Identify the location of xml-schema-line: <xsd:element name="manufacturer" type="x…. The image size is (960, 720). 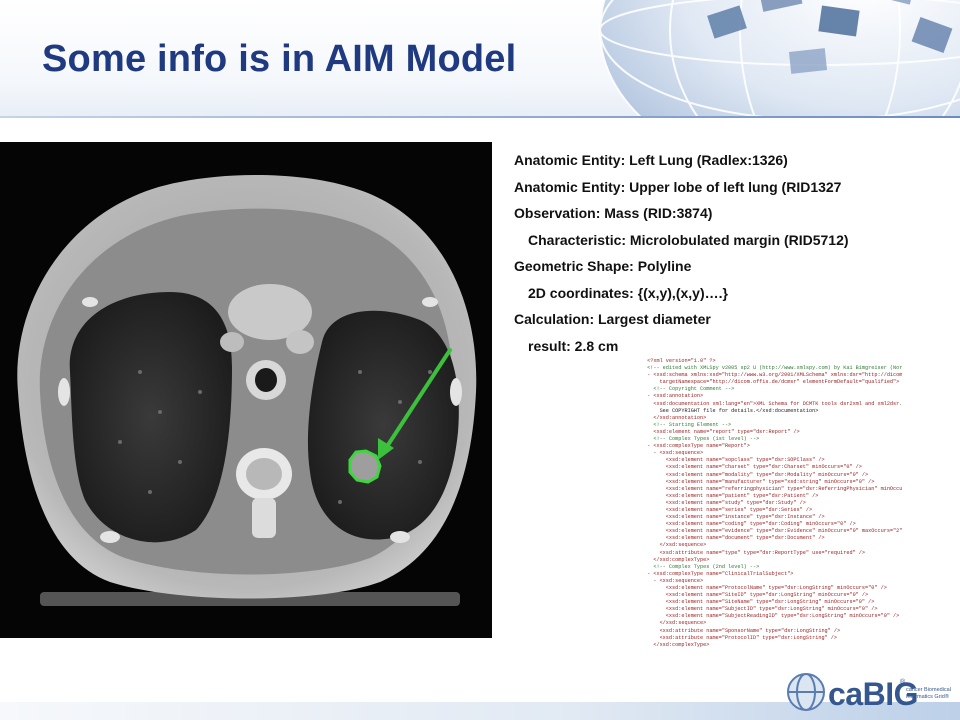
(759, 481).